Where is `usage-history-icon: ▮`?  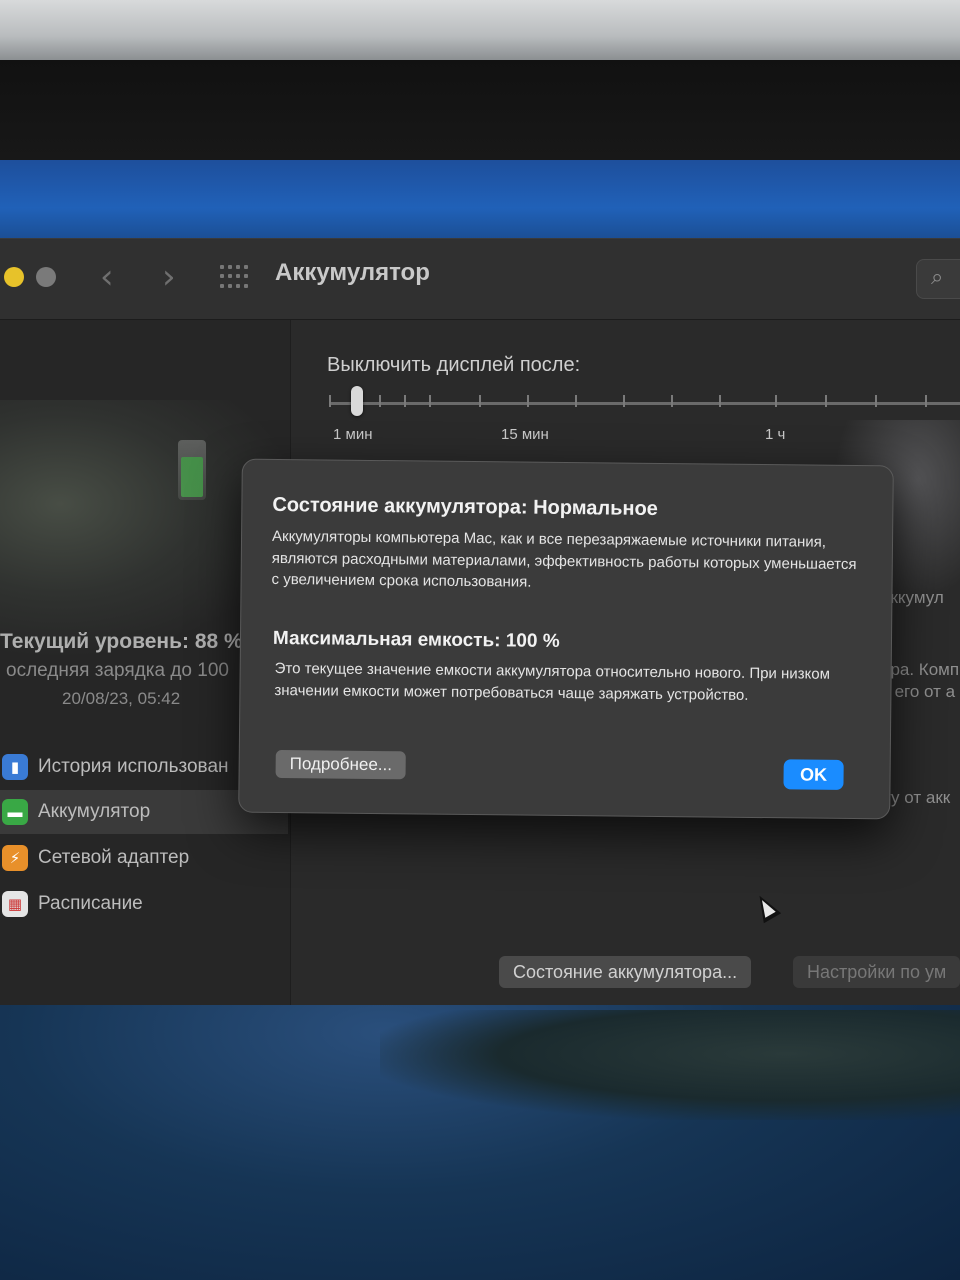 usage-history-icon: ▮ is located at coordinates (15, 767).